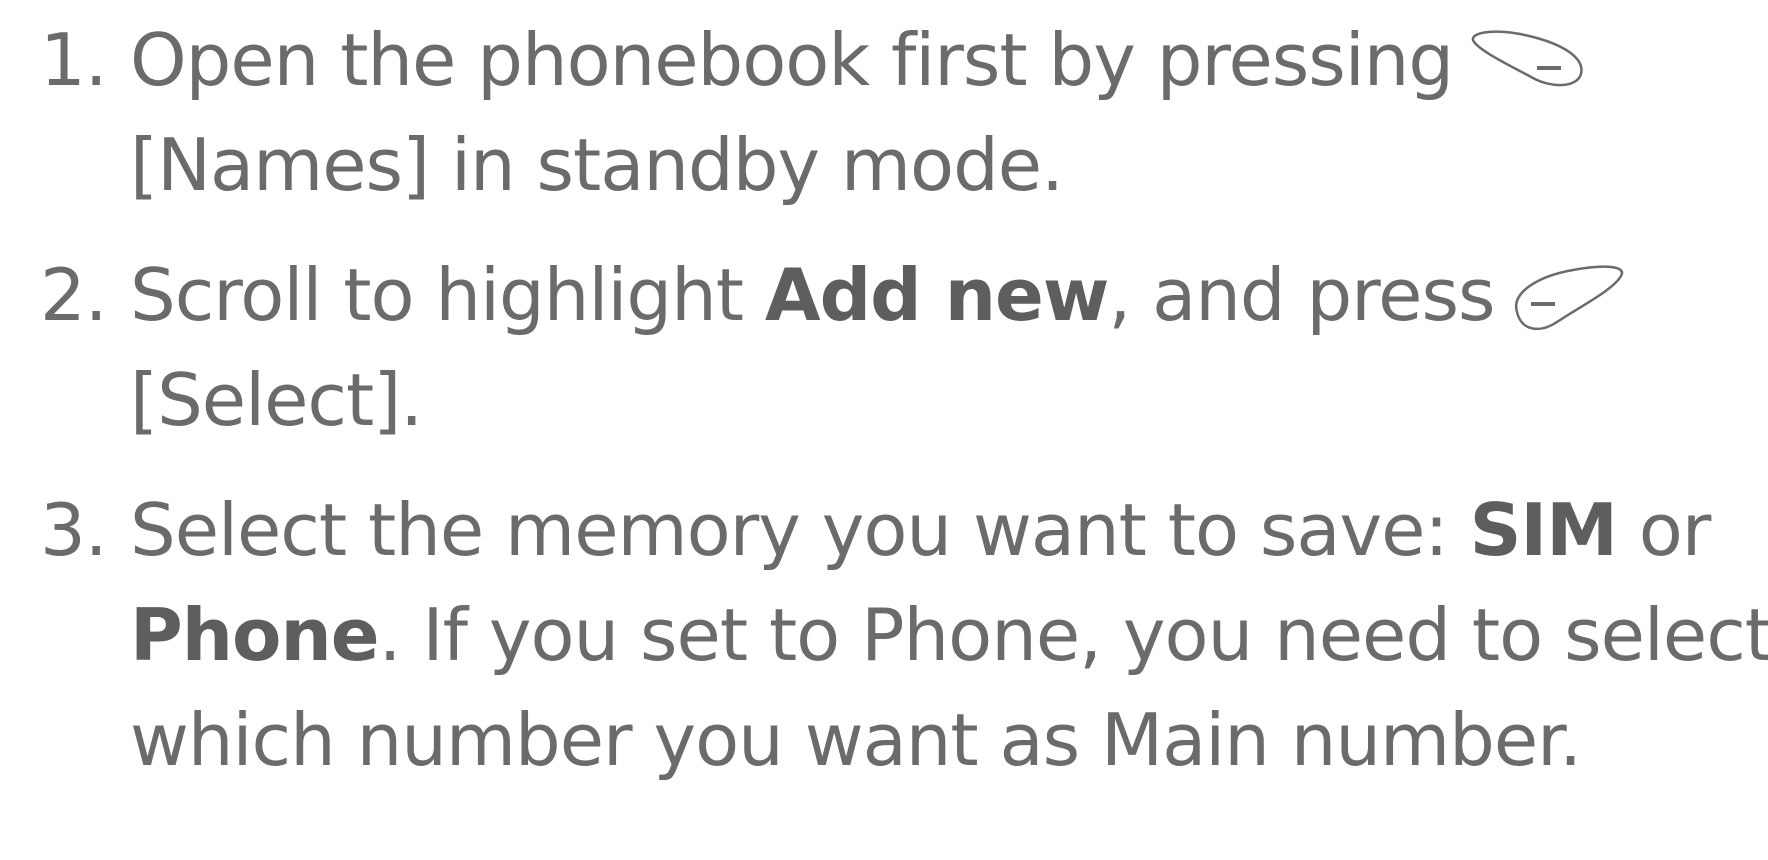 This screenshot has height=860, width=1768. Describe the element at coordinates (1569, 294) in the screenshot. I see `right-soft-key-icon` at that location.